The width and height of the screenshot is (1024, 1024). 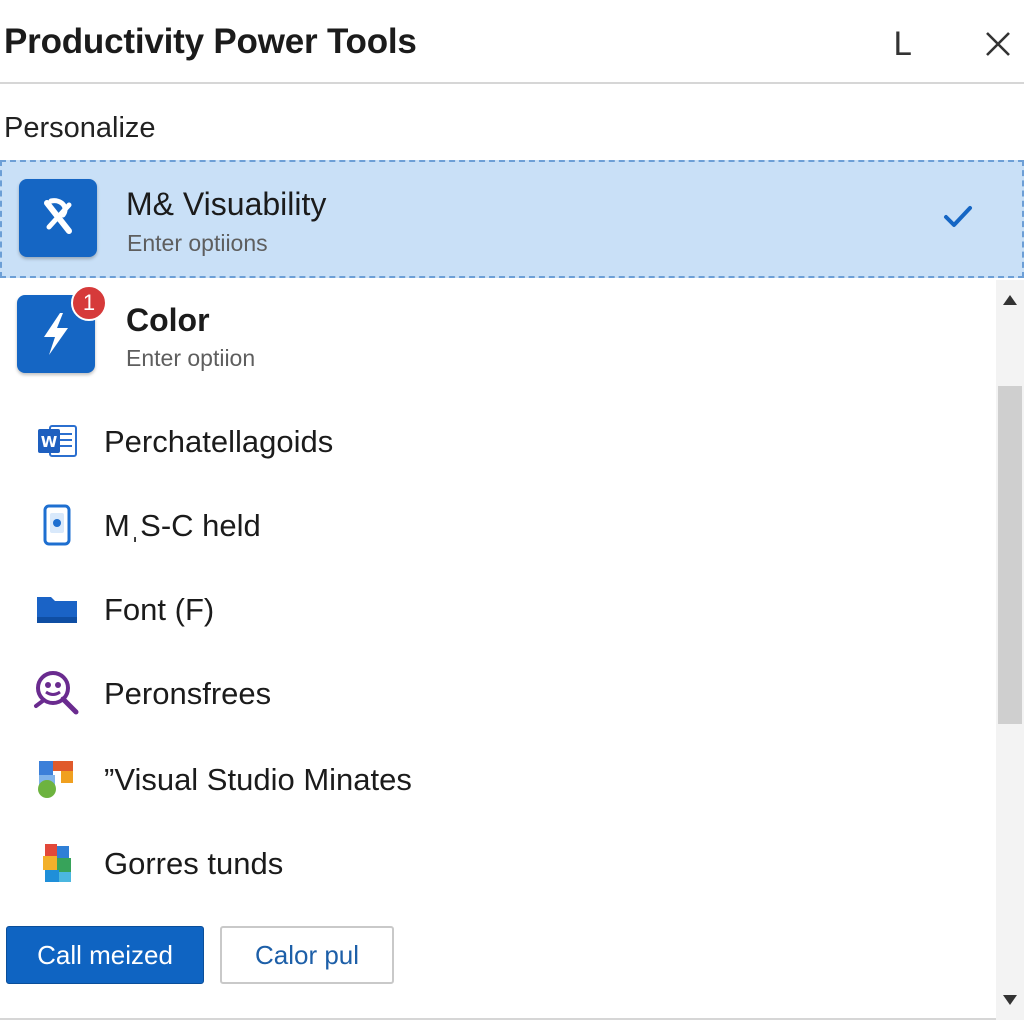 I want to click on call-meized-button: Call meized, so click(x=105, y=955).